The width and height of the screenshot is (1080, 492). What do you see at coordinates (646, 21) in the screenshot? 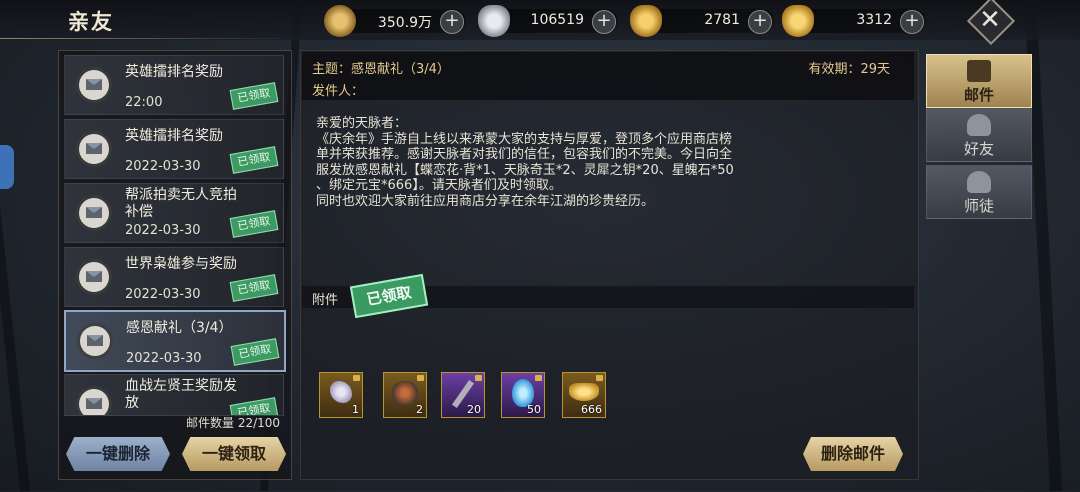
I see `bound-gold-ingot-icon` at bounding box center [646, 21].